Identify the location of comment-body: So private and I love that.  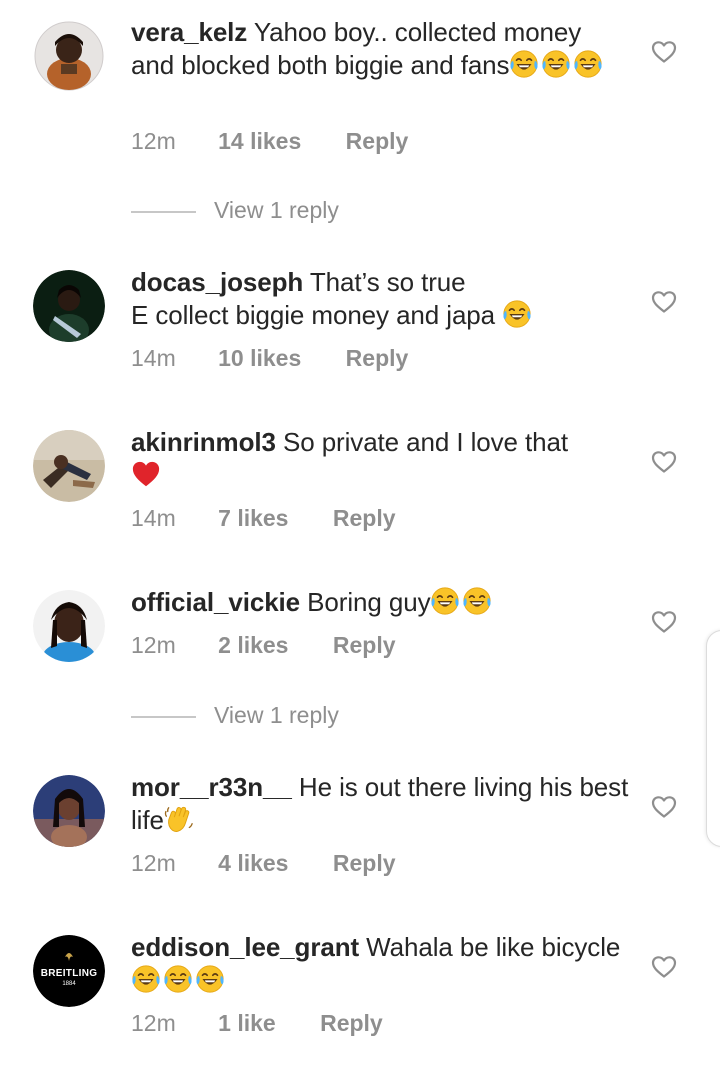
(425, 442).